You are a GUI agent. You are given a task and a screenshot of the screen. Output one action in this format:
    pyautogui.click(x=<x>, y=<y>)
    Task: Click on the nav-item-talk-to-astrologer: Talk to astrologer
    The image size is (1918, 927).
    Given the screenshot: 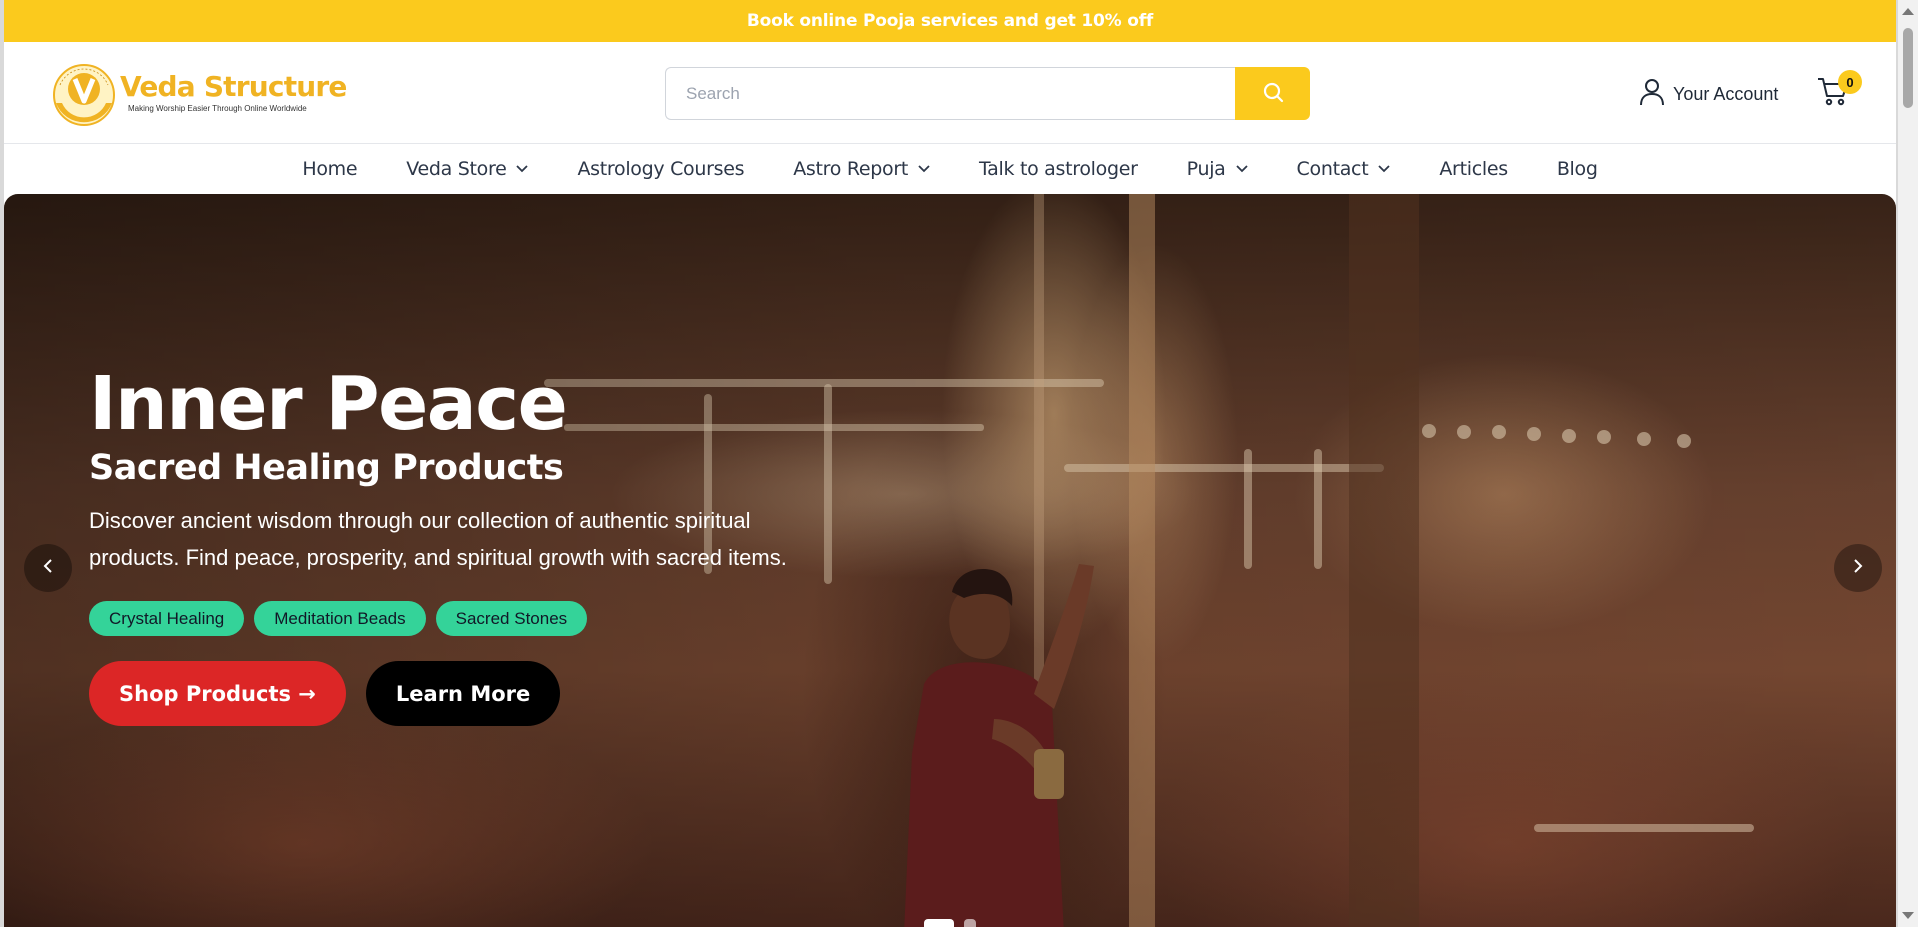 What is the action you would take?
    pyautogui.click(x=1059, y=169)
    